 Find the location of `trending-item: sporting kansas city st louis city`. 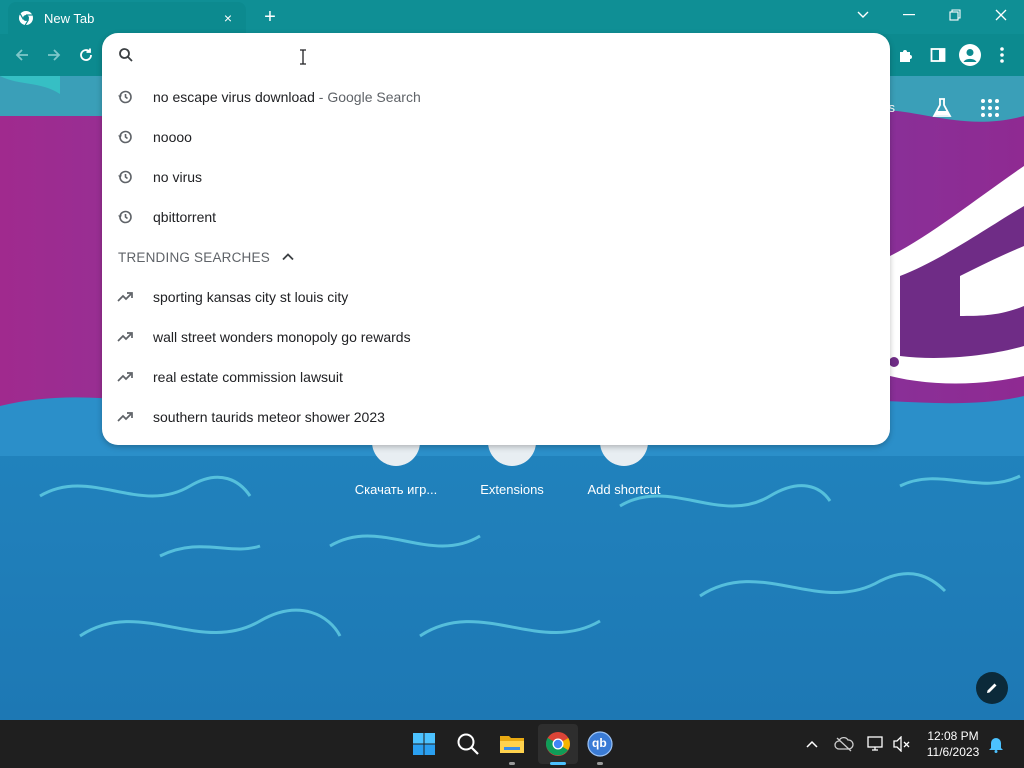

trending-item: sporting kansas city st louis city is located at coordinates (496, 297).